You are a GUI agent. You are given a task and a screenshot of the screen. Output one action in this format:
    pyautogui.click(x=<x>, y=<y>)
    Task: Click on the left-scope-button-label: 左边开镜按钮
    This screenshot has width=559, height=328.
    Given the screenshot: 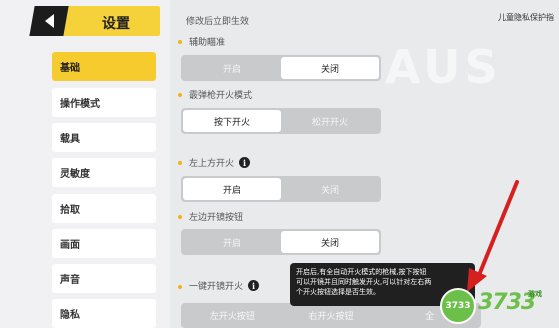 What is the action you would take?
    pyautogui.click(x=216, y=218)
    